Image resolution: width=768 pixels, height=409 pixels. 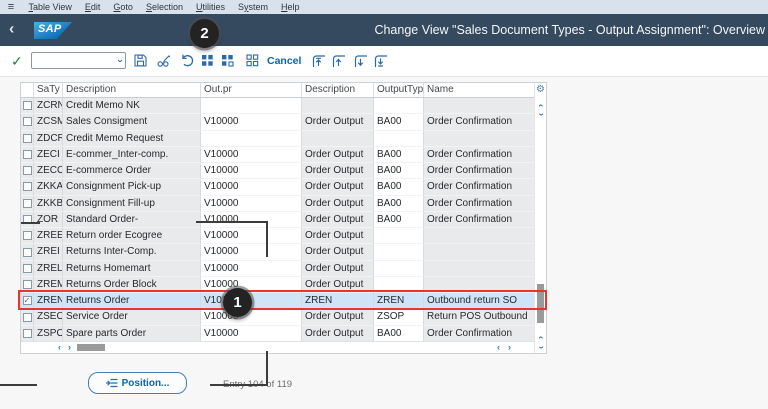 What do you see at coordinates (227, 60) in the screenshot?
I see `select-block-icon` at bounding box center [227, 60].